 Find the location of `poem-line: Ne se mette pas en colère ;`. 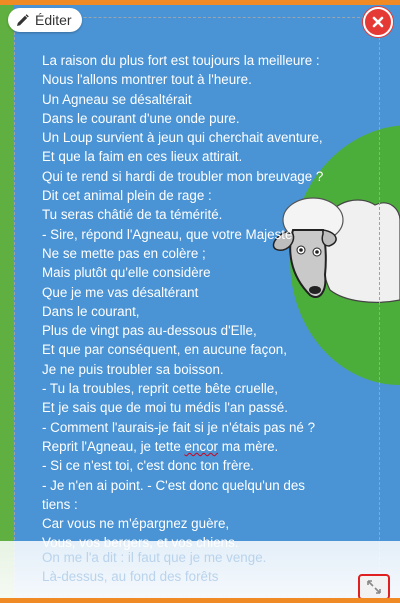

poem-line: Ne se mette pas en colère ; is located at coordinates (124, 253).